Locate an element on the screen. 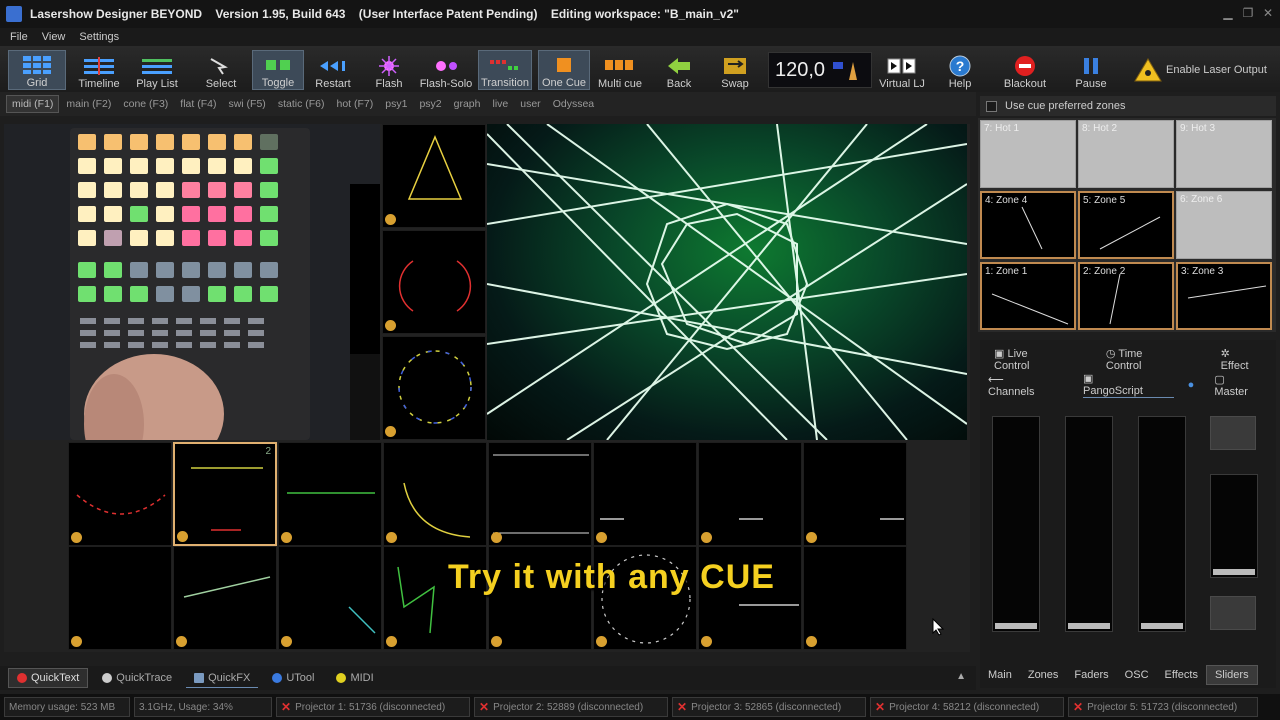 The height and width of the screenshot is (720, 1280). flash-solo-button: Flash-Solo is located at coordinates (446, 70).